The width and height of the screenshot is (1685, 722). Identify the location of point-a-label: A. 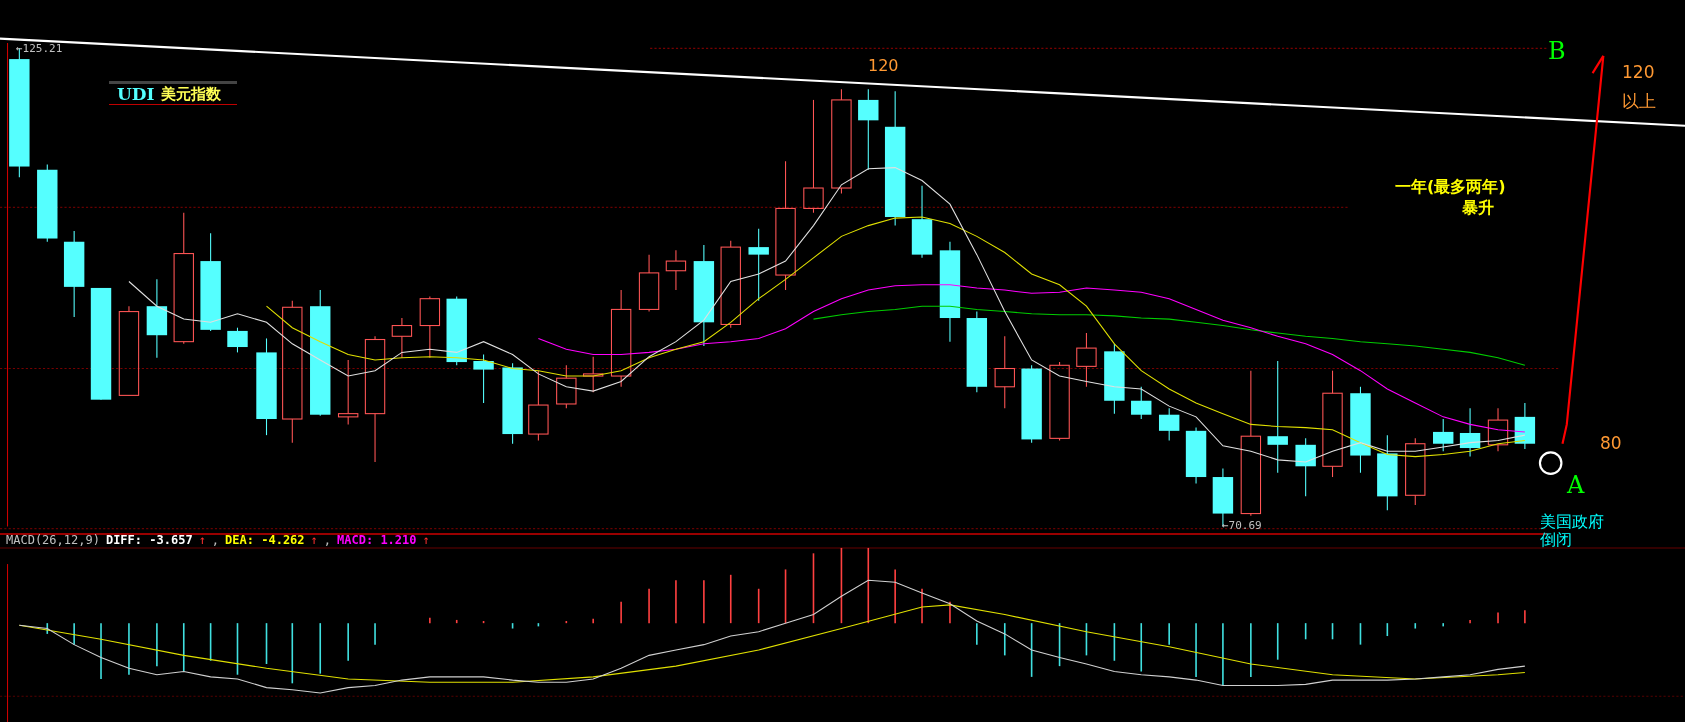
(1576, 485).